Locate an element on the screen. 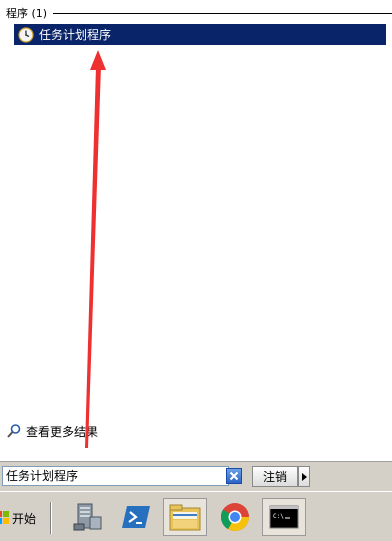 The height and width of the screenshot is (541, 392). logoff-label: 注销 is located at coordinates (274, 477).